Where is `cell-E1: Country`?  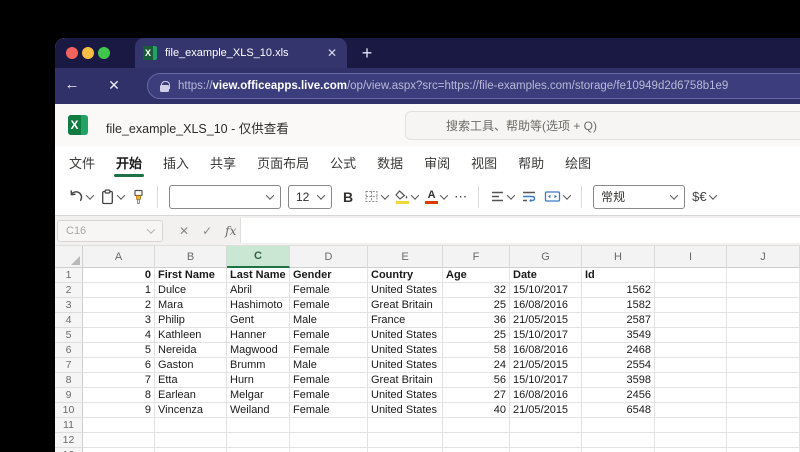 cell-E1: Country is located at coordinates (405, 275).